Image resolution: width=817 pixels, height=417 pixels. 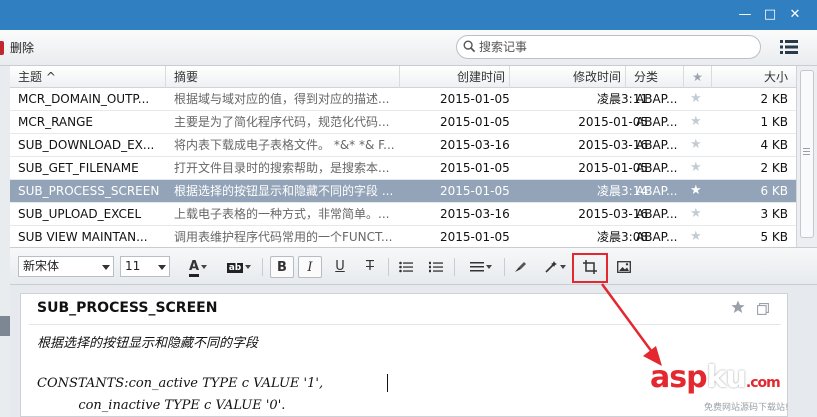 I want to click on delete-button: 删除, so click(x=17, y=48).